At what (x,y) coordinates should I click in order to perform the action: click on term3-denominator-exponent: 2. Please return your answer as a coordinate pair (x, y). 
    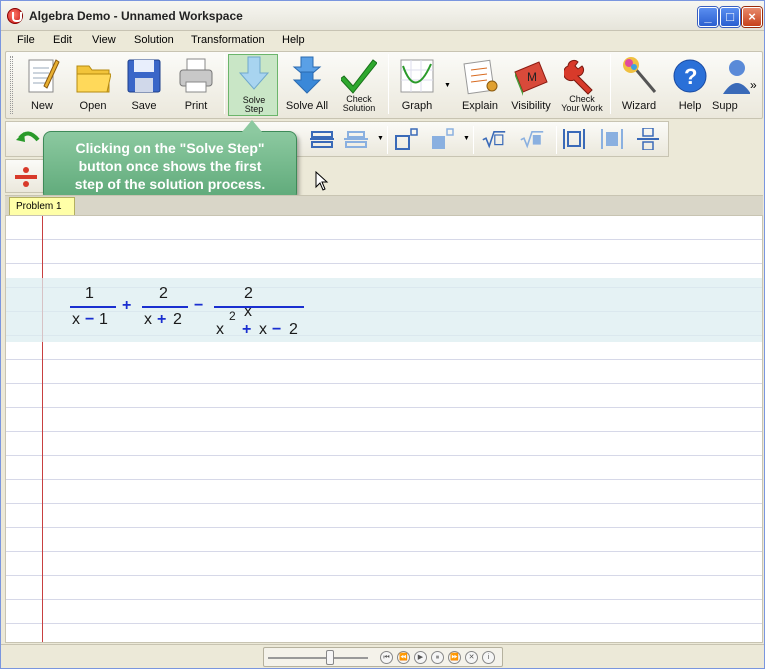
    Looking at the image, I should click on (232, 316).